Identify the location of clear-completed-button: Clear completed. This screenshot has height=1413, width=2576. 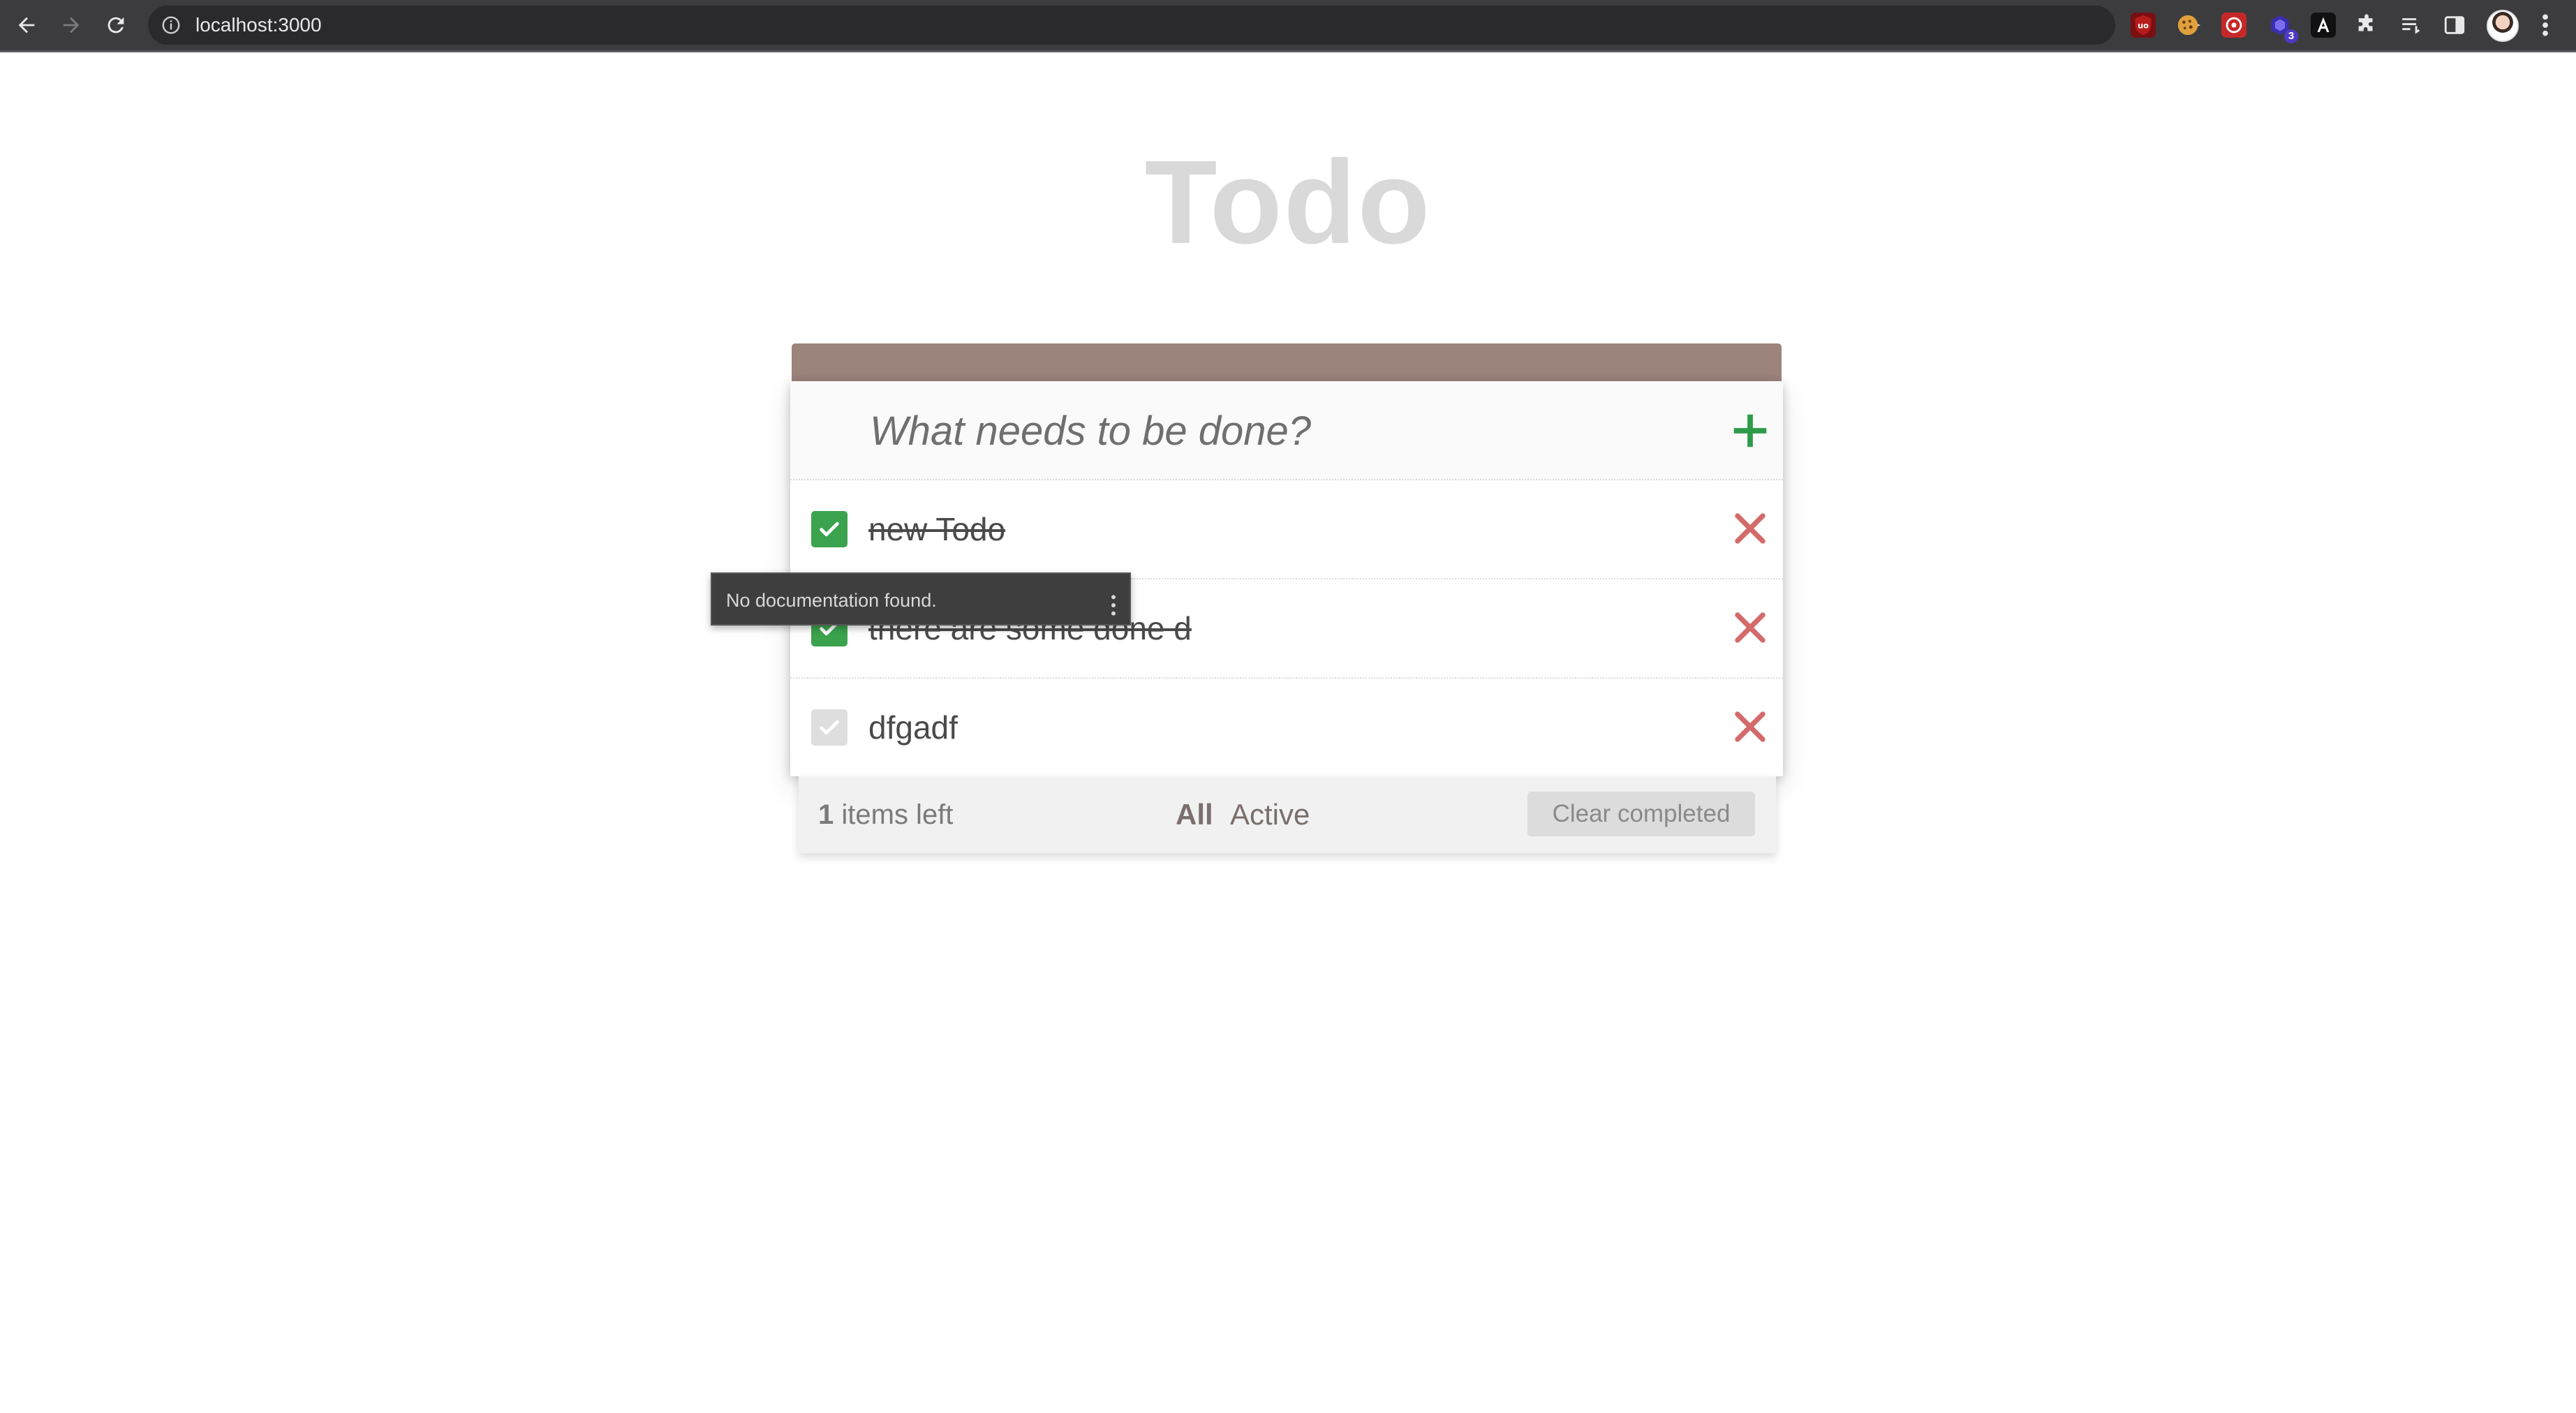
(1641, 814).